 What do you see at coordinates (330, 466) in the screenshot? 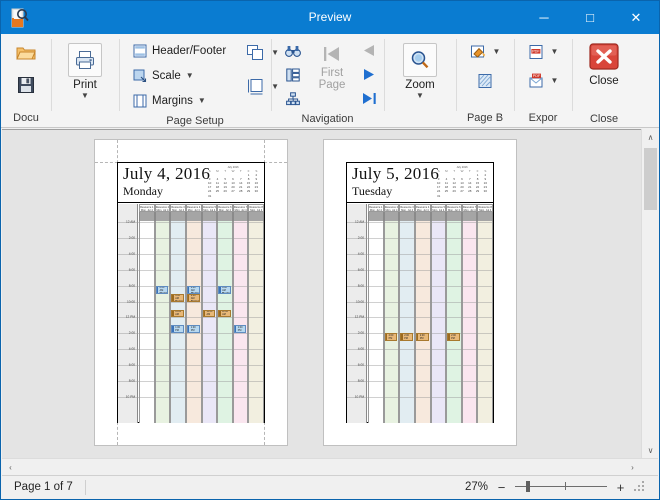
I see `horizontal-scrollbar: ‹ ›` at bounding box center [330, 466].